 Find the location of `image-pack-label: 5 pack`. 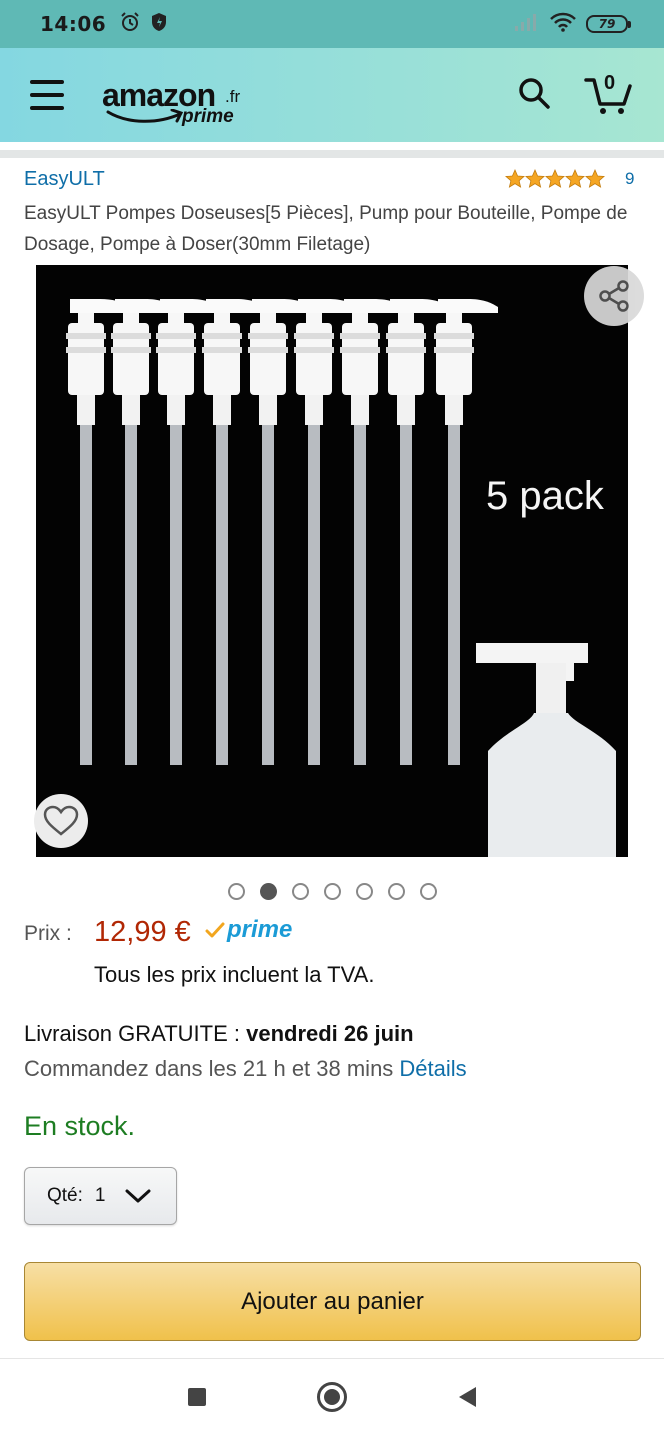

image-pack-label: 5 pack is located at coordinates (545, 496).